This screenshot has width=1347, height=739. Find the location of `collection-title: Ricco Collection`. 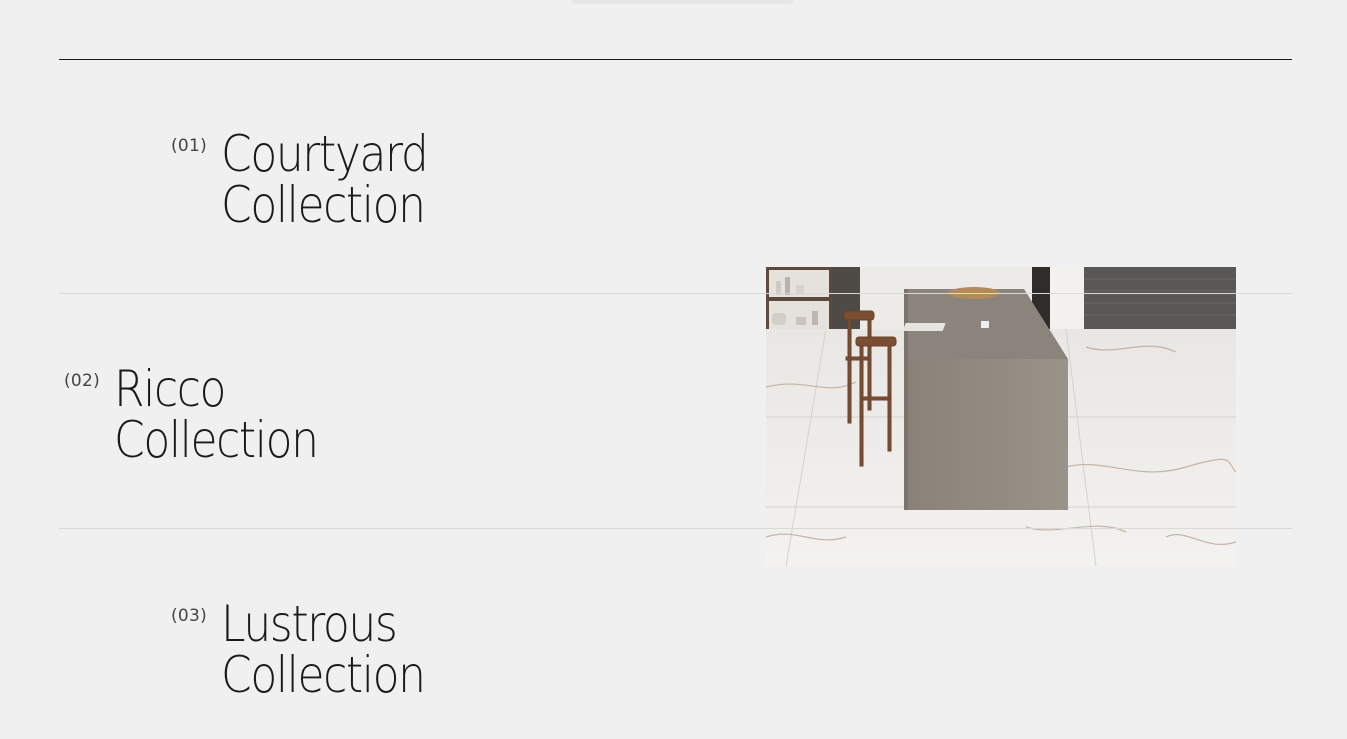

collection-title: Ricco Collection is located at coordinates (216, 414).